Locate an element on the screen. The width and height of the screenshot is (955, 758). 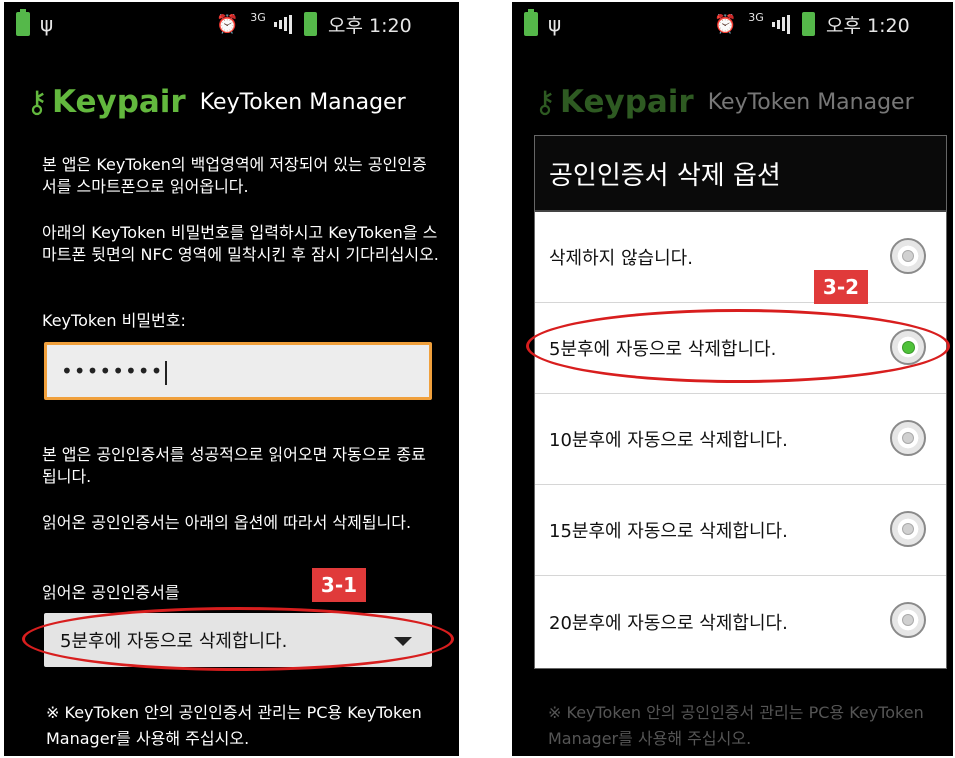
delete-option-spinner: 5분후에 자동으로 삭제합니다. is located at coordinates (238, 640).